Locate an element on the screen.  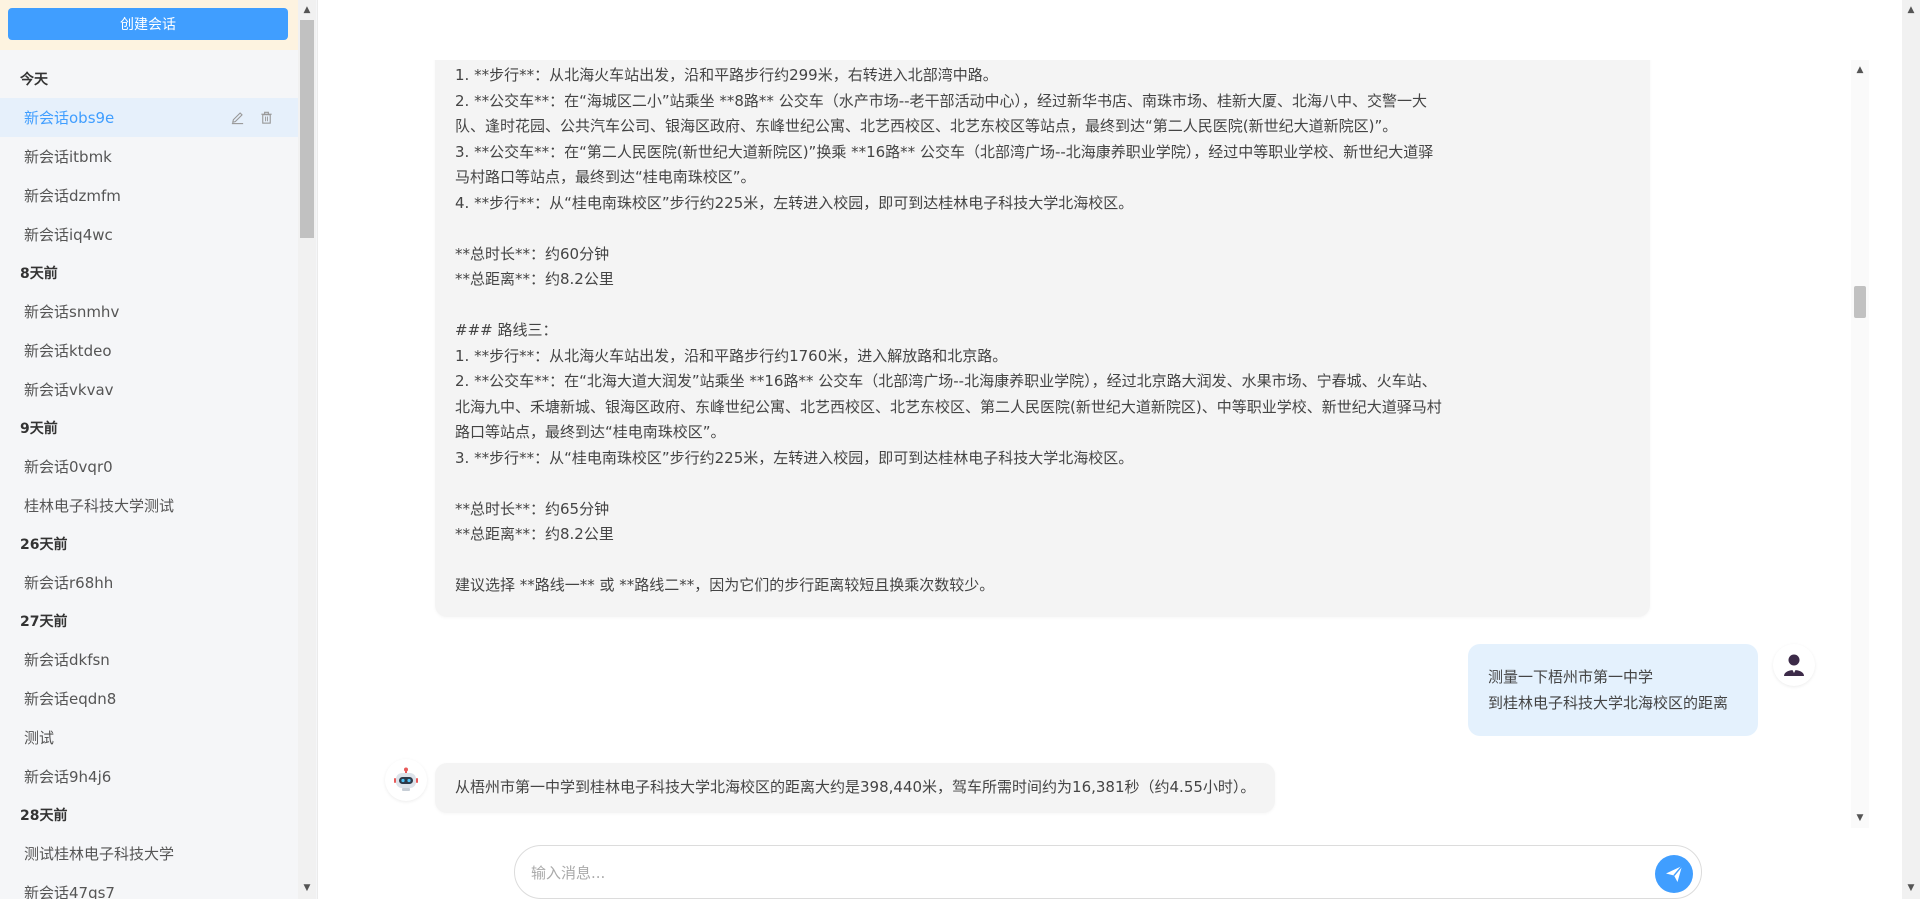
session-item-label: 新会话0vqr0 is located at coordinates (68, 467).